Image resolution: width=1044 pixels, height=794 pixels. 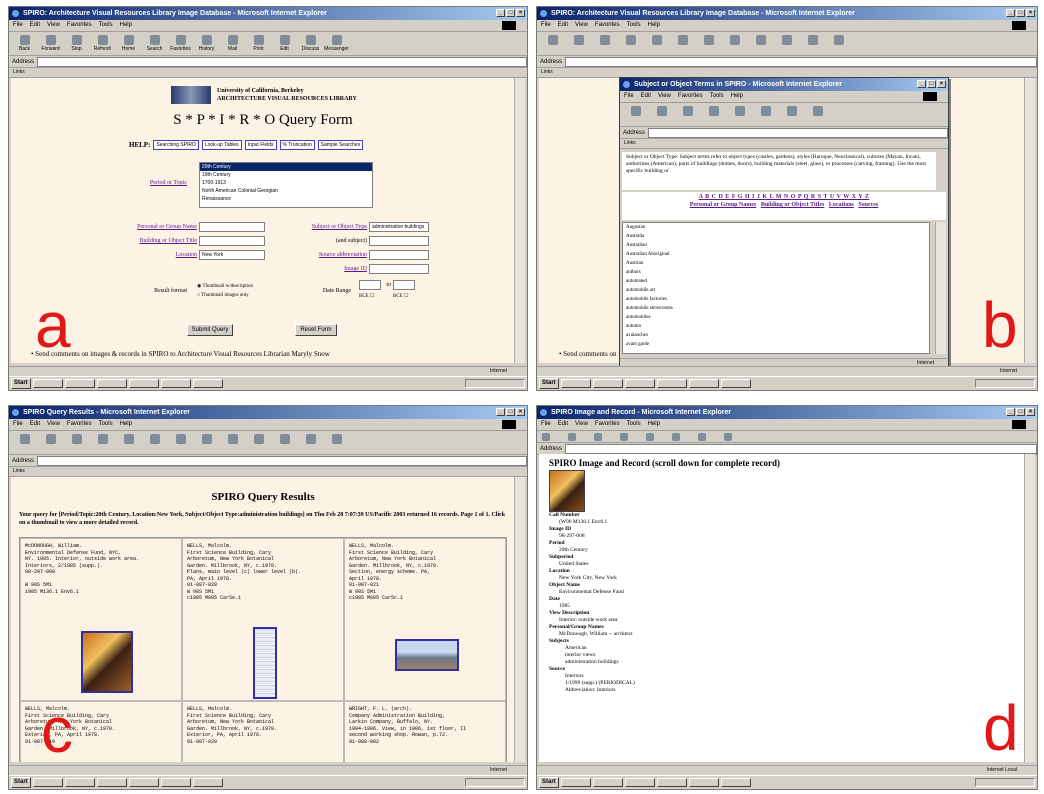 I want to click on popup-address-input, so click(x=798, y=132).